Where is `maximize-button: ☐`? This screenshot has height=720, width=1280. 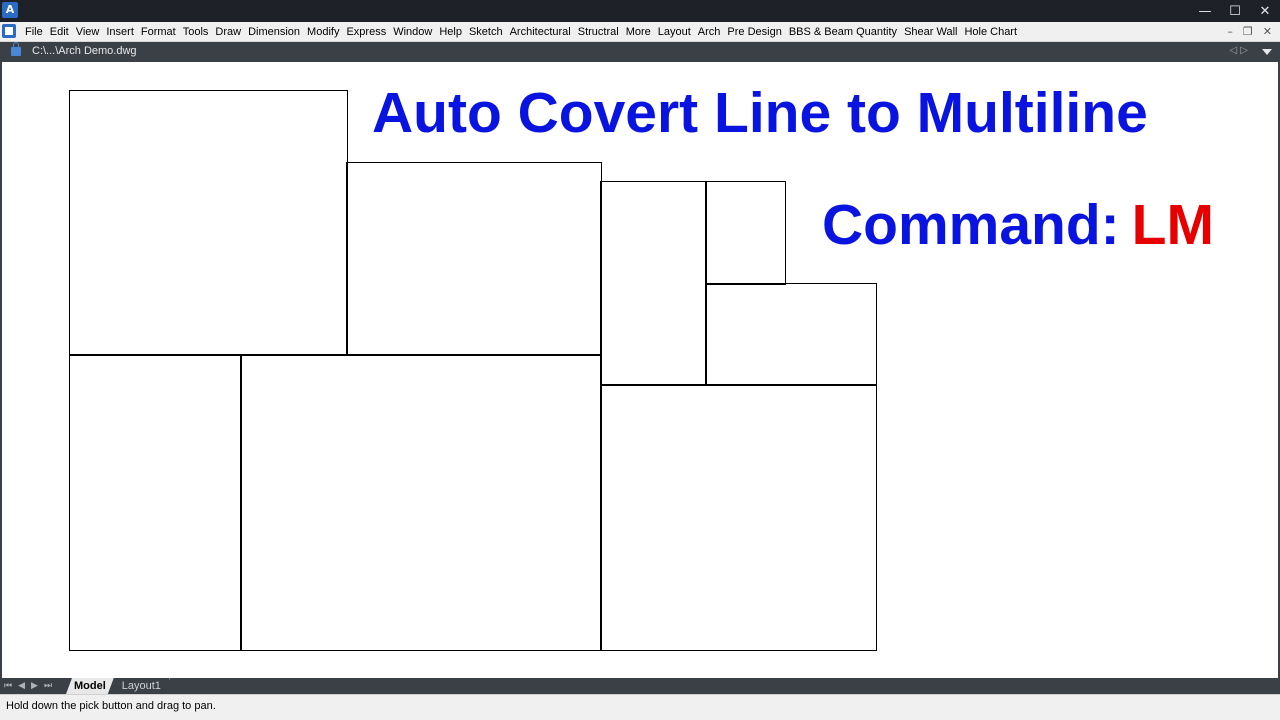
maximize-button: ☐ is located at coordinates (1235, 11).